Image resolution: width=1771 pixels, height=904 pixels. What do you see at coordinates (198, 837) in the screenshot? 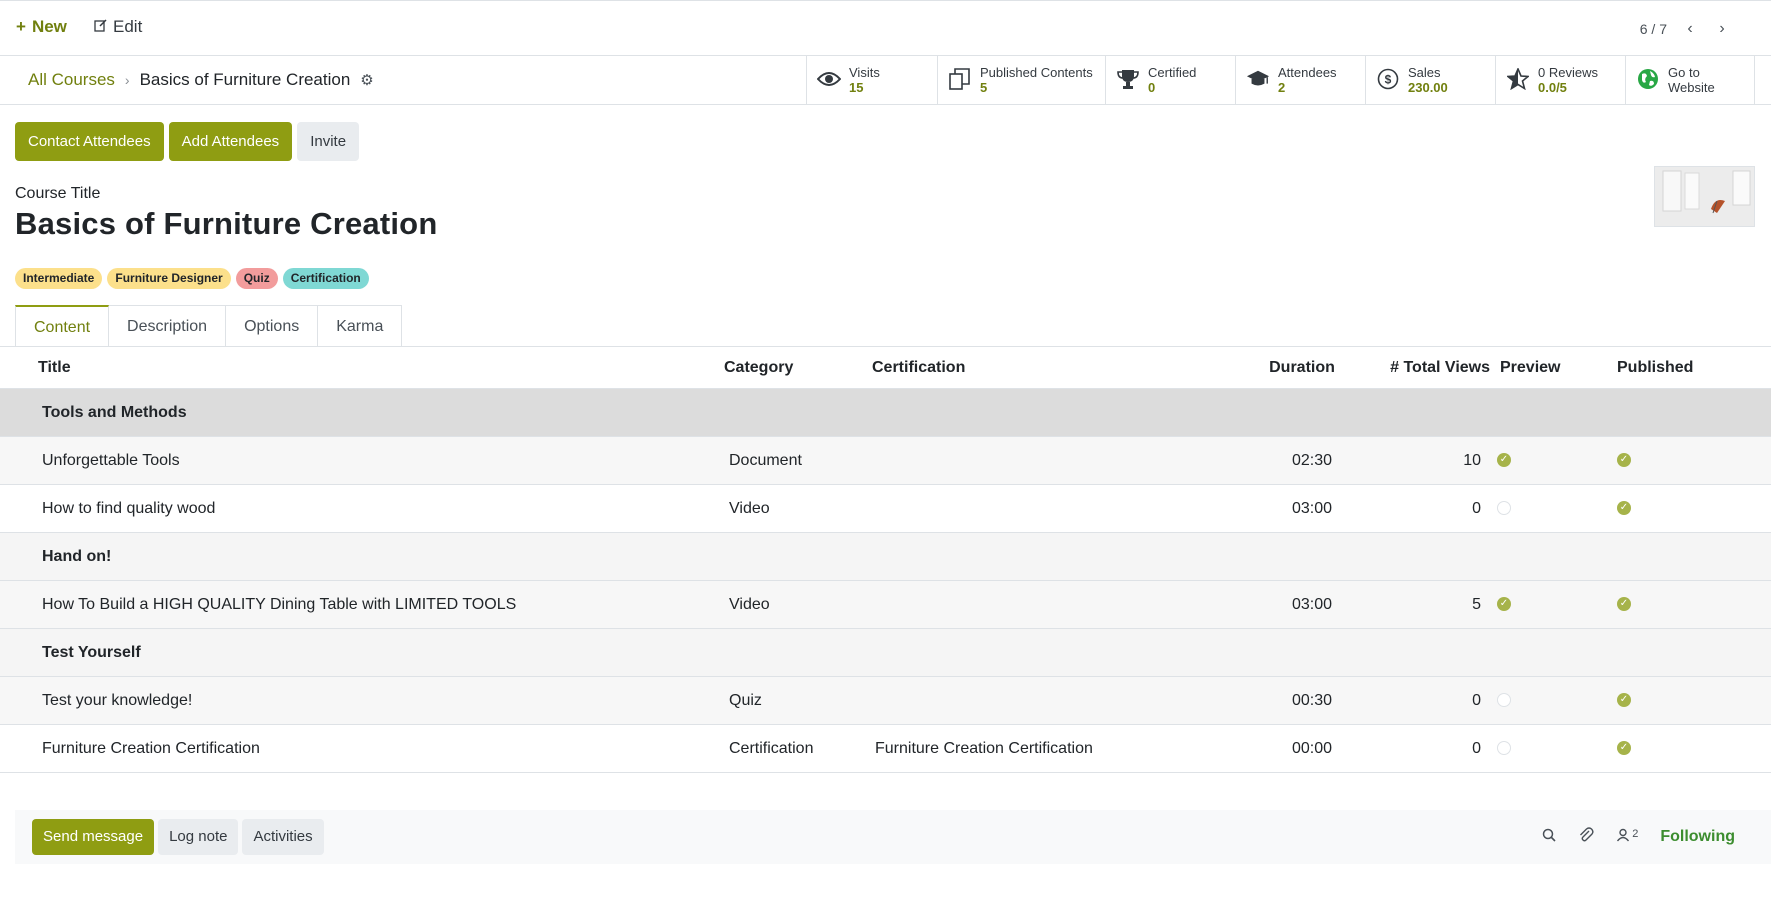
I see `log-note-button: Log note` at bounding box center [198, 837].